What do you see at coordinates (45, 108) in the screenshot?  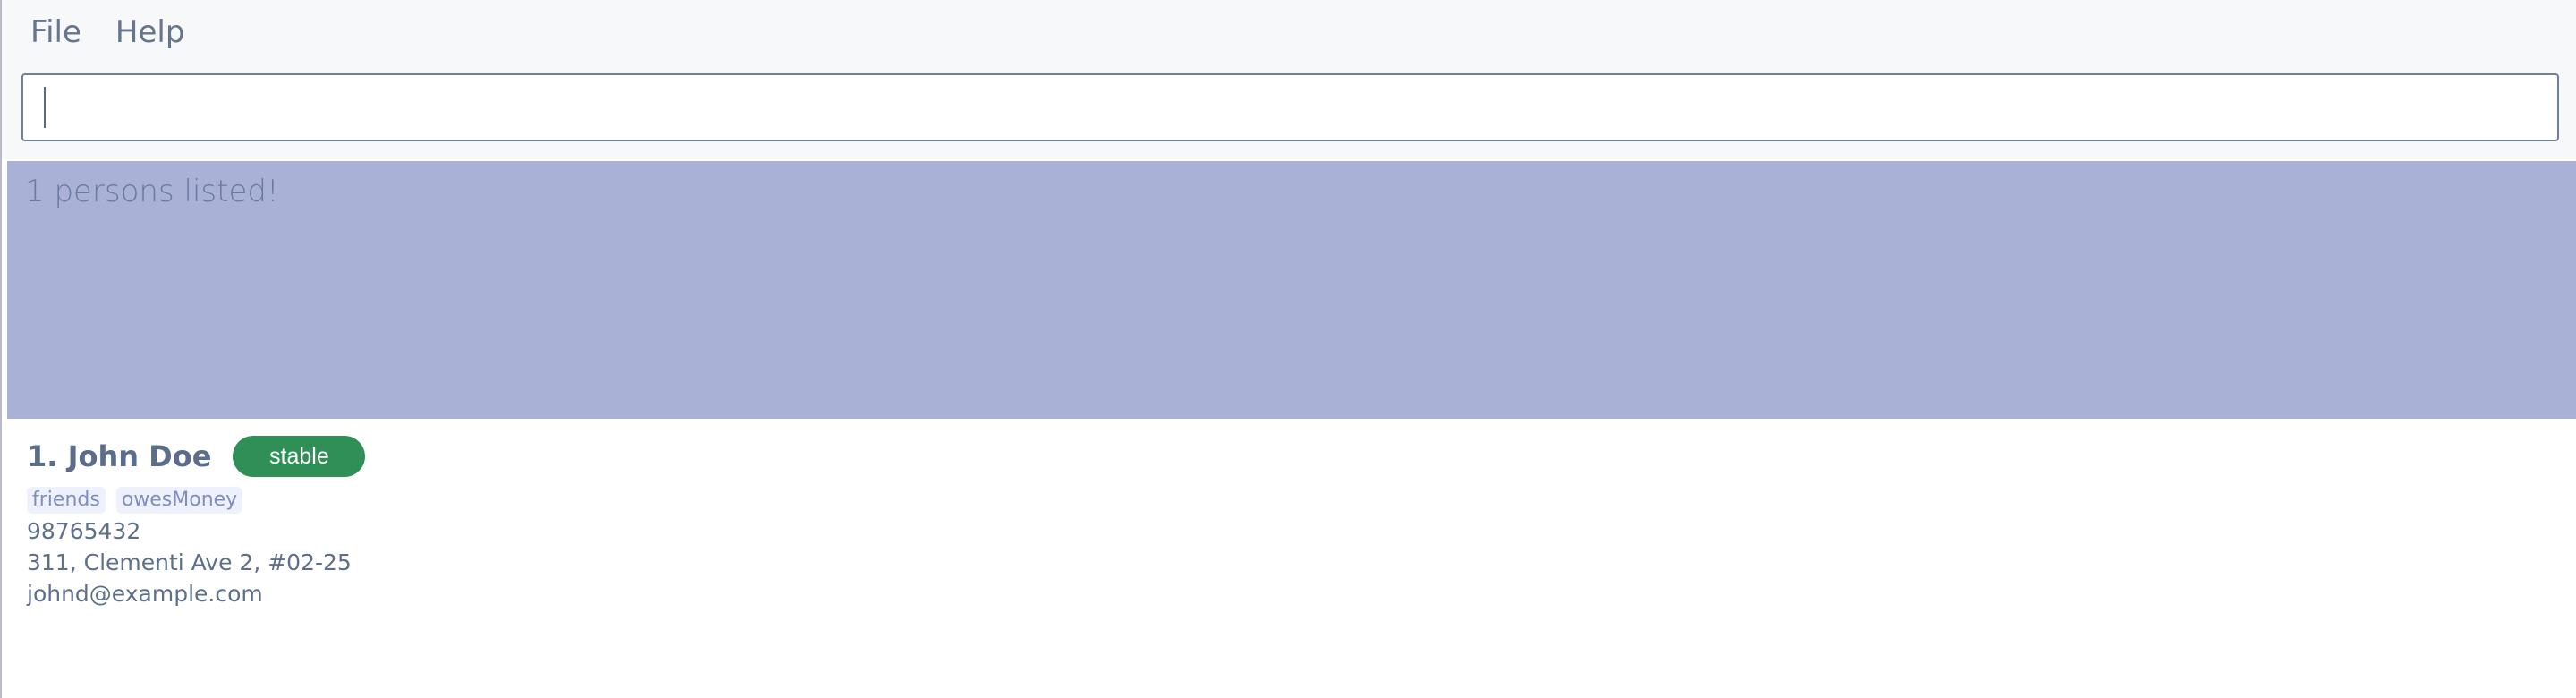 I see `text-caret-icon` at bounding box center [45, 108].